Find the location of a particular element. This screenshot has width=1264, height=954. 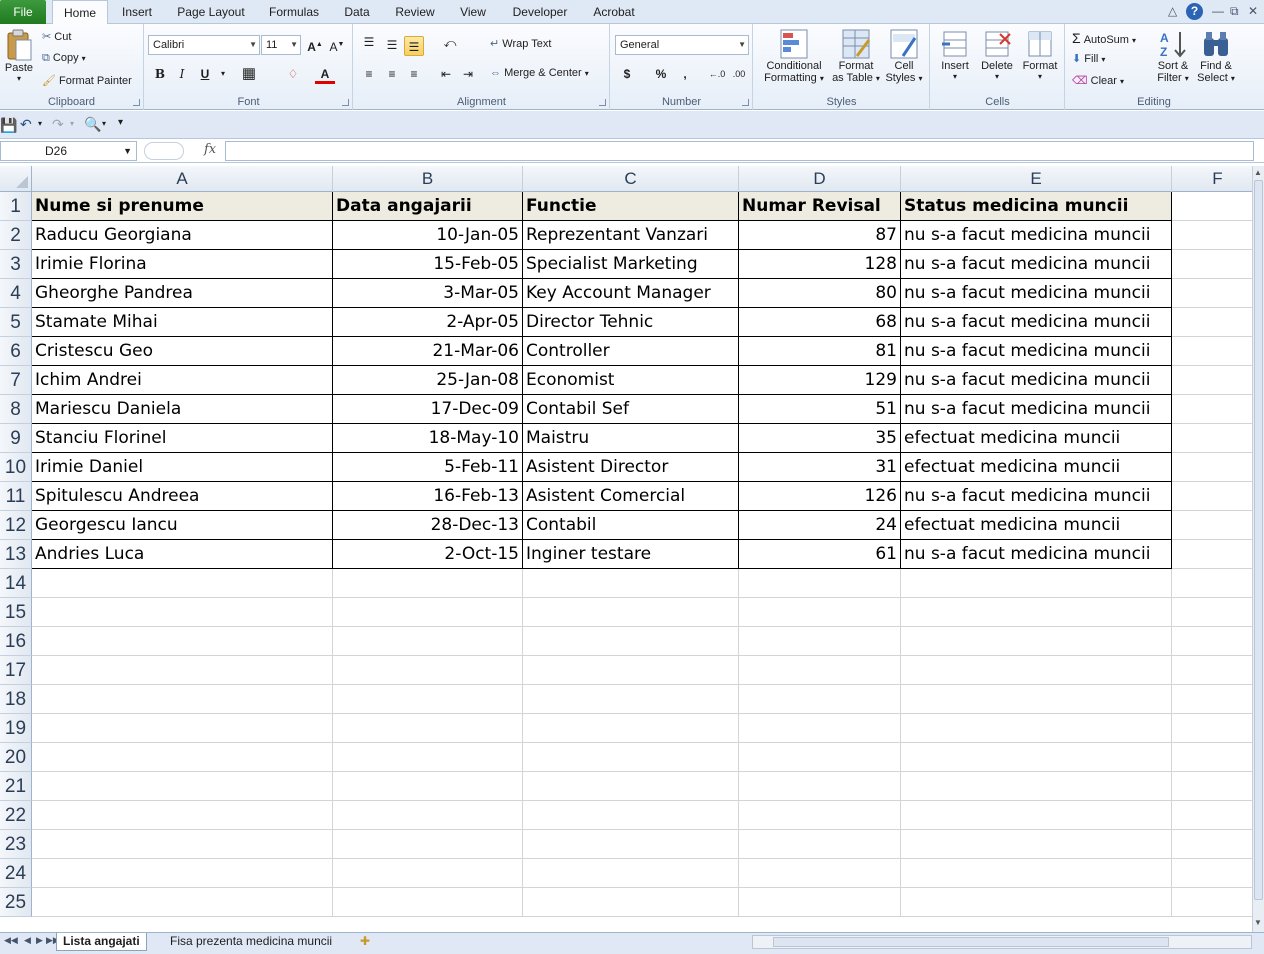

conditional-formatting-button: Conditional Formatting ▾ is located at coordinates (794, 56).